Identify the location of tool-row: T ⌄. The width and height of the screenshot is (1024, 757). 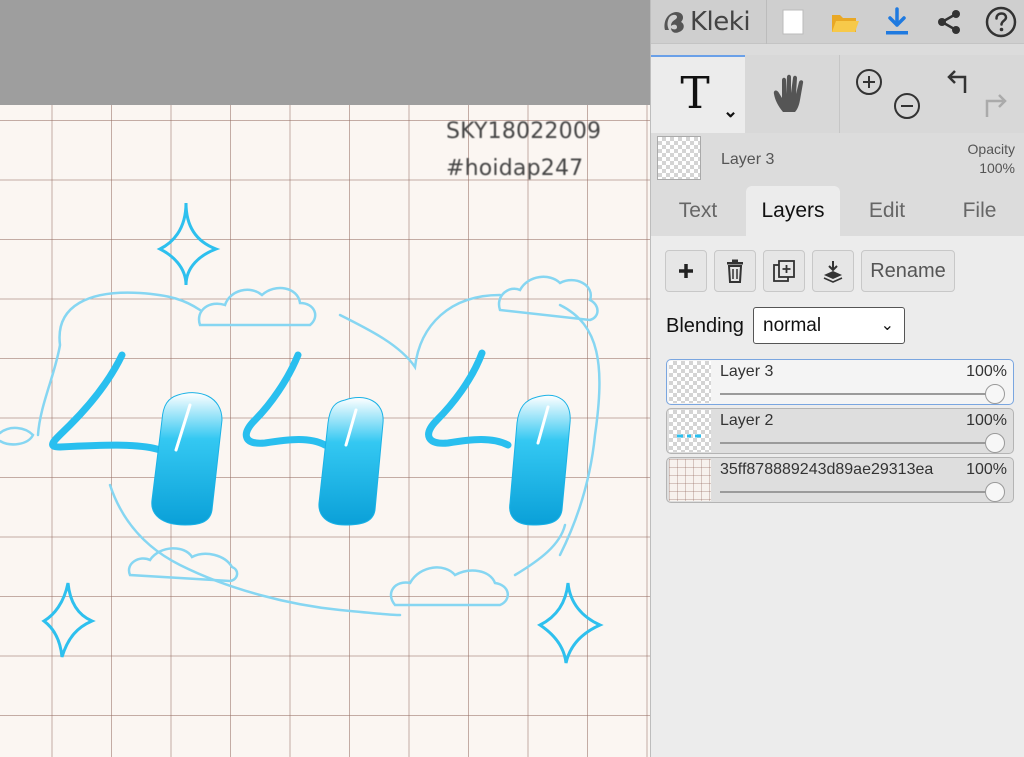
(837, 94).